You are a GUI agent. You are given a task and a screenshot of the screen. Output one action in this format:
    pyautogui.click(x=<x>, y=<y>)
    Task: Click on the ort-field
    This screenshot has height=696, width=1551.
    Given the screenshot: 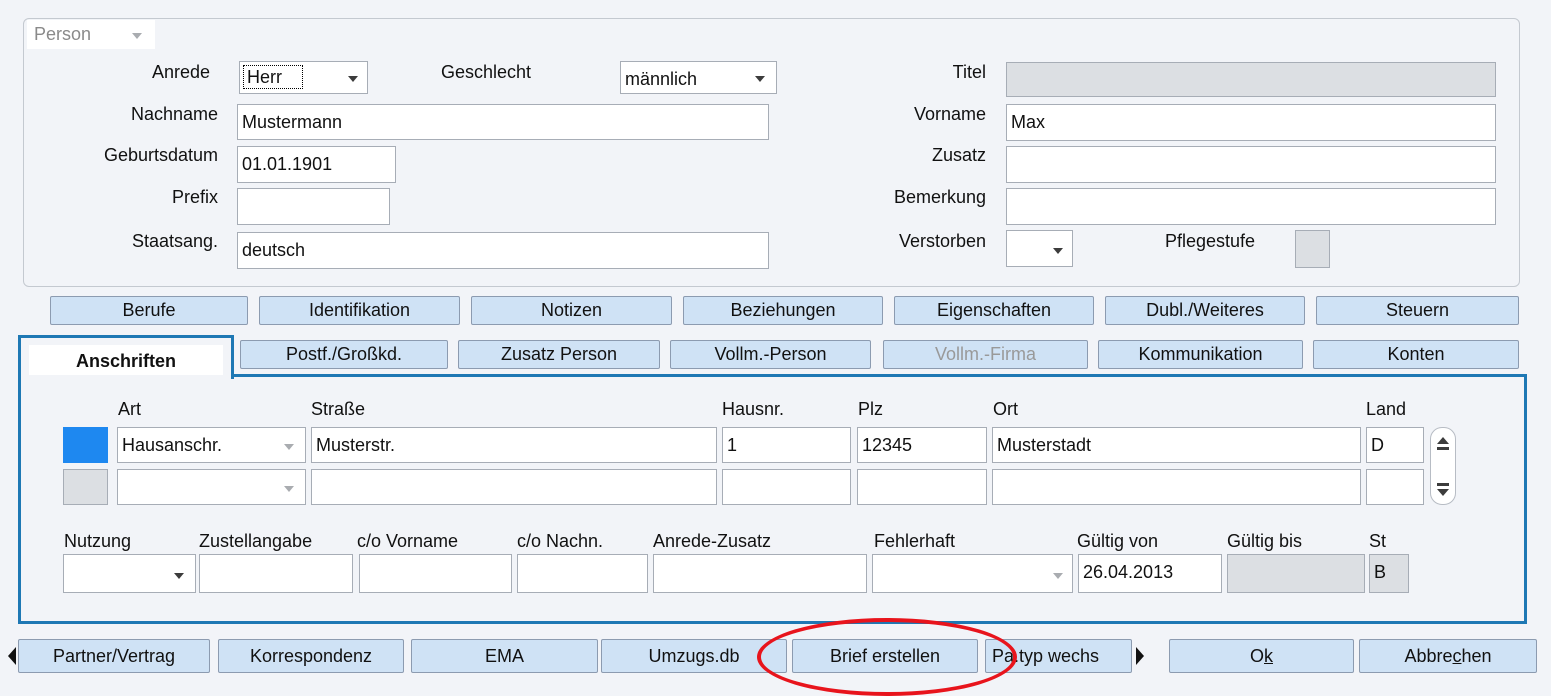 What is the action you would take?
    pyautogui.click(x=1176, y=487)
    